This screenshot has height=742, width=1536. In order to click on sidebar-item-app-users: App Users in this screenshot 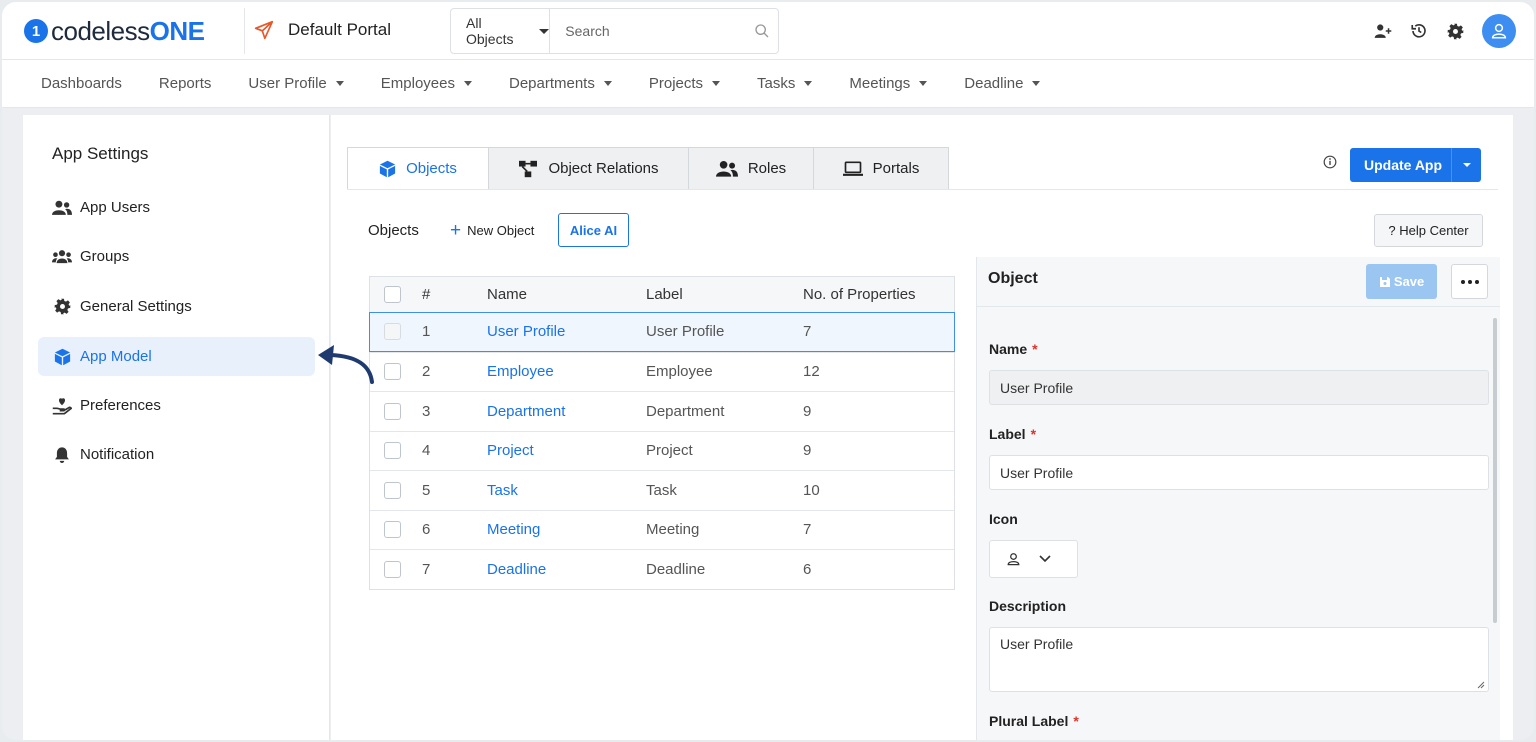, I will do `click(176, 207)`.